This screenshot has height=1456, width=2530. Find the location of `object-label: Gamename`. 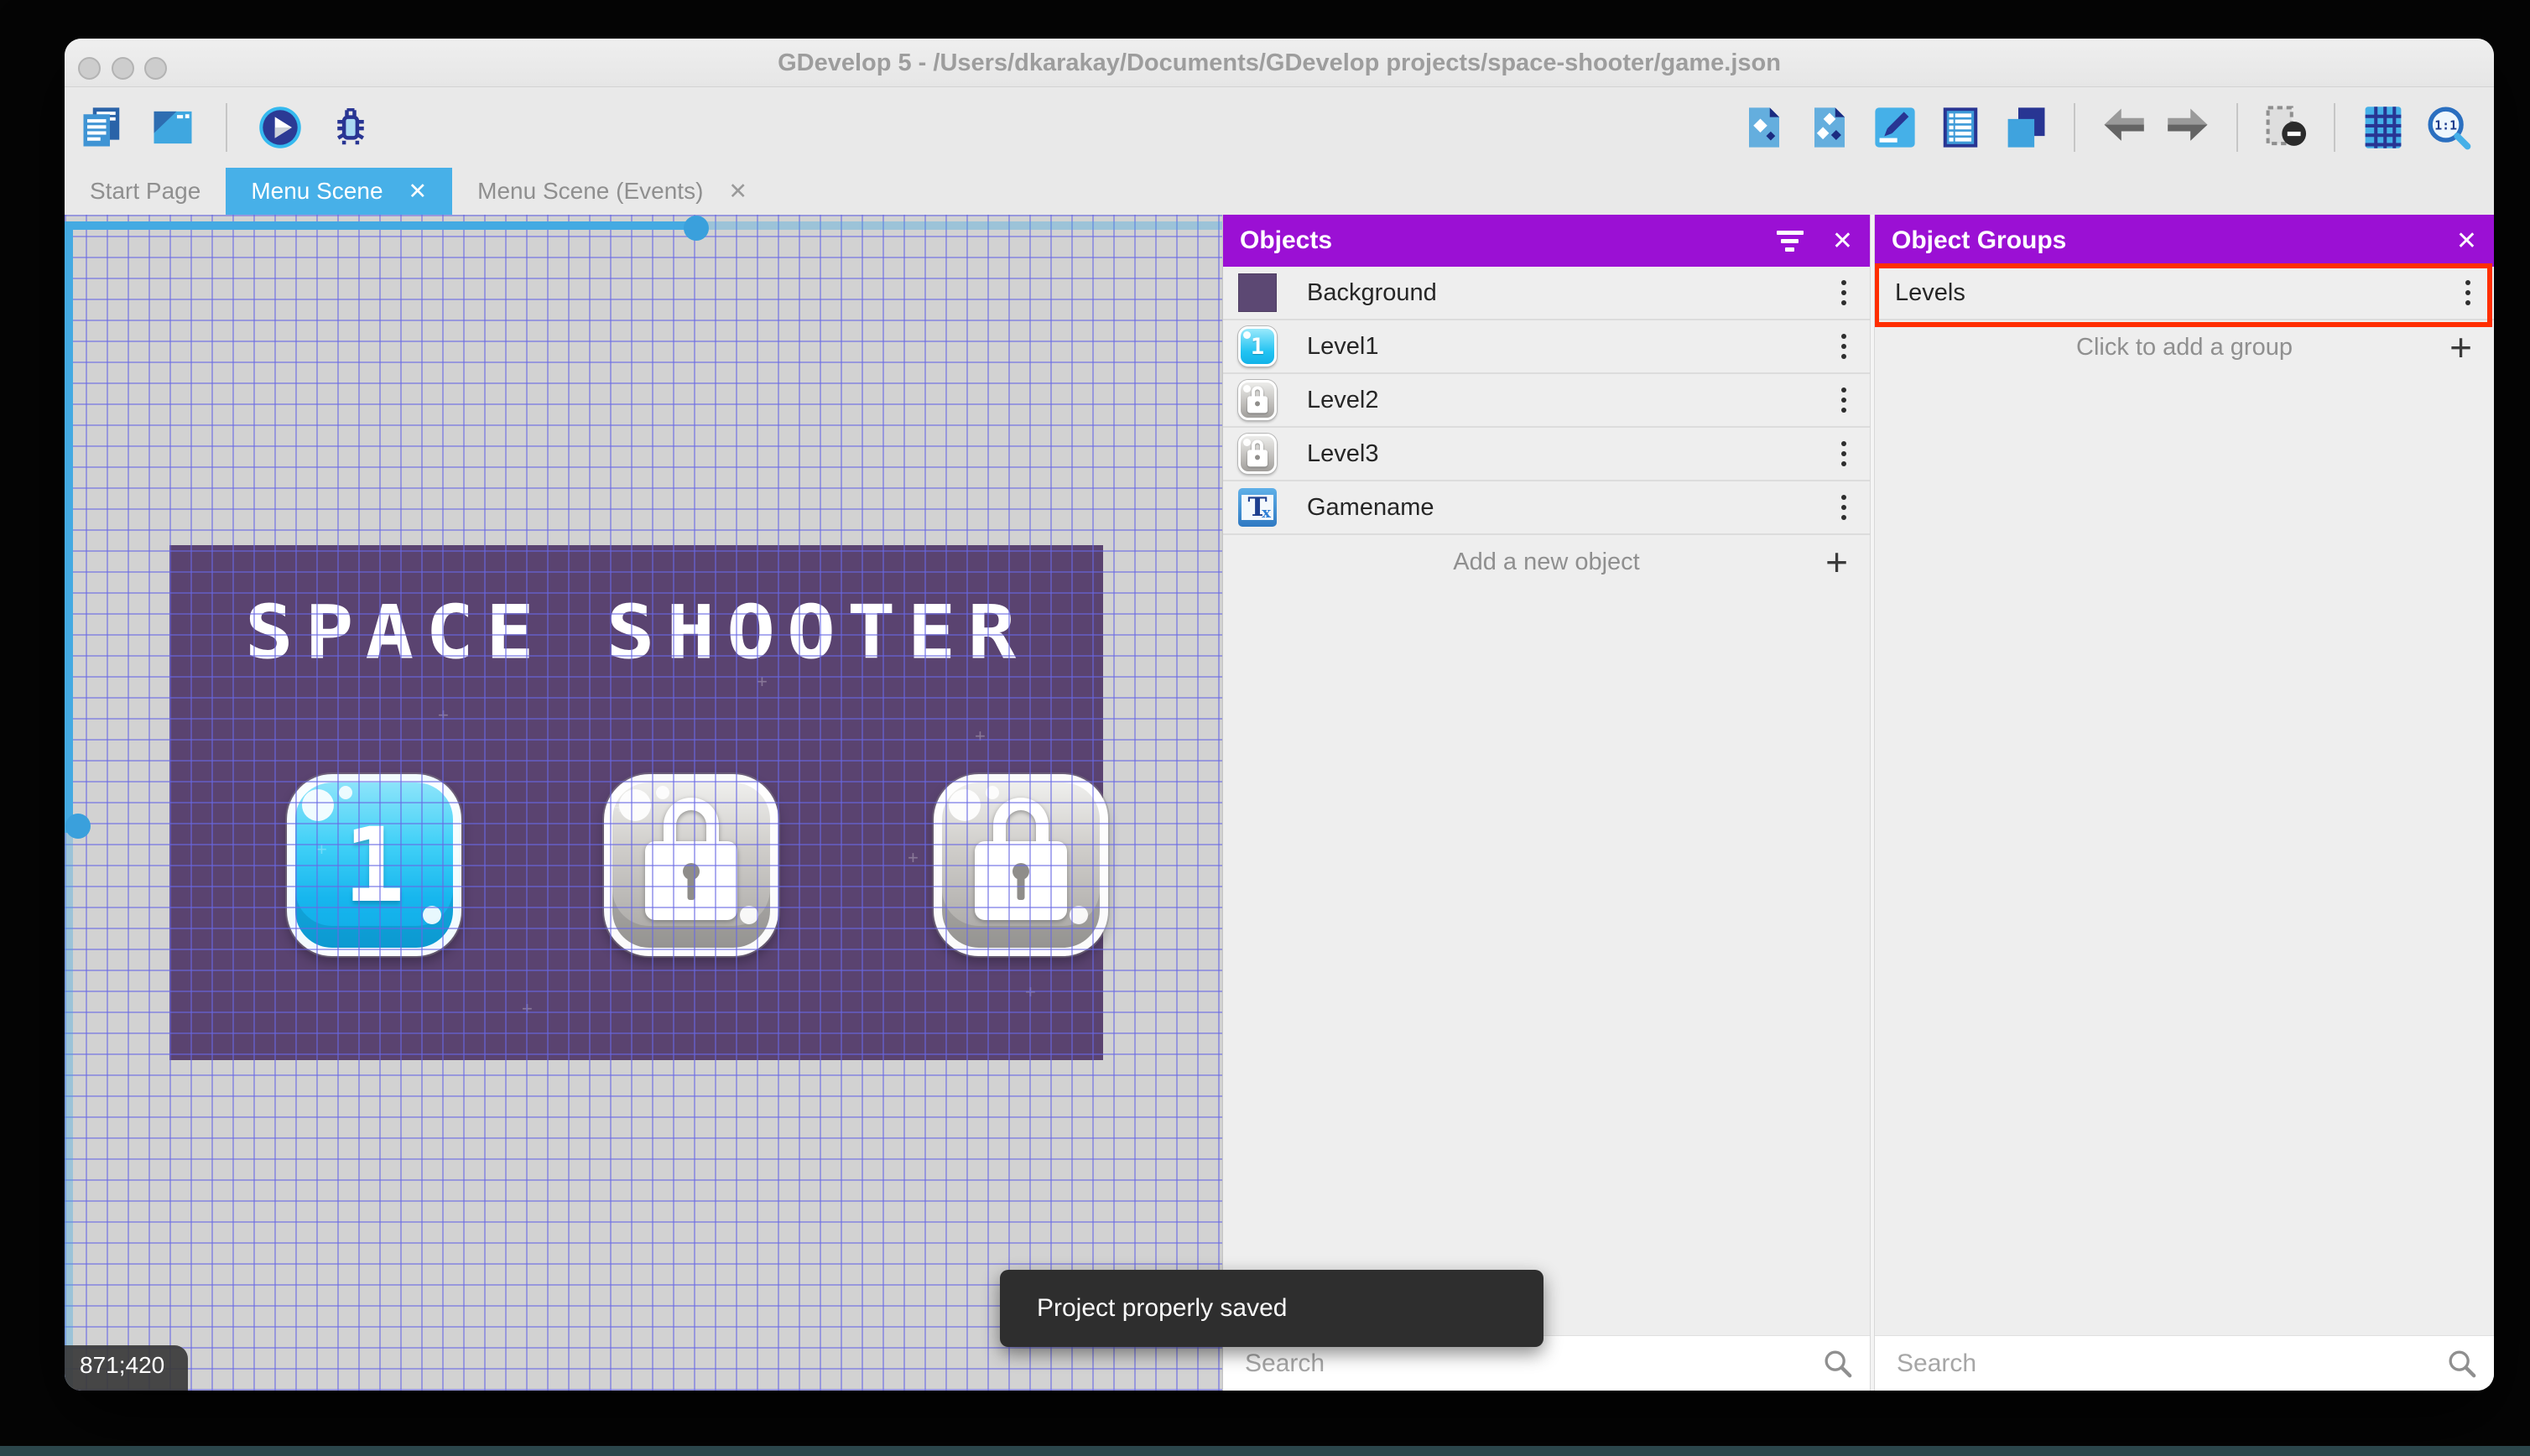

object-label: Gamename is located at coordinates (1370, 507).